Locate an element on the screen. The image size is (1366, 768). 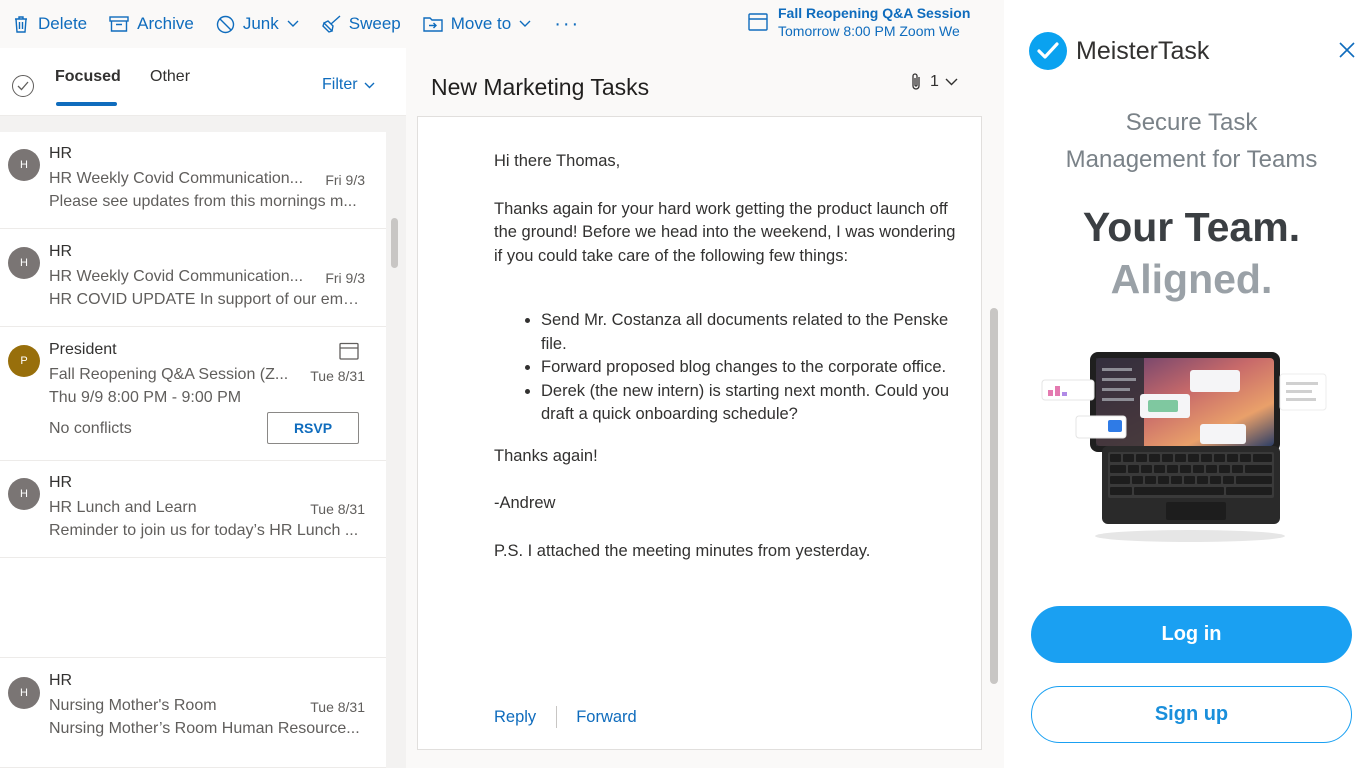
message-actions: Reply Forward is located at coordinates (565, 717).